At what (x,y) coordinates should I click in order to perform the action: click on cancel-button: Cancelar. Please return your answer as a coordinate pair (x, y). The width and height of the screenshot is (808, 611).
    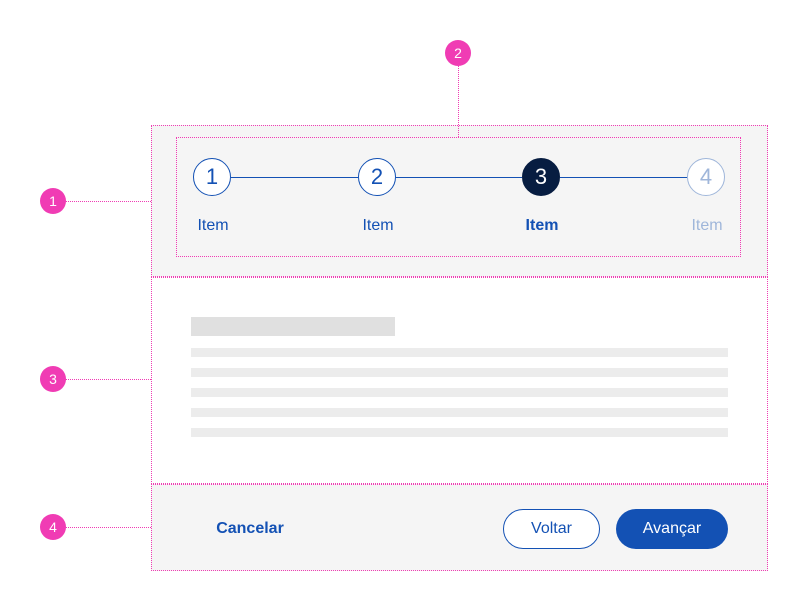
    Looking at the image, I should click on (250, 529).